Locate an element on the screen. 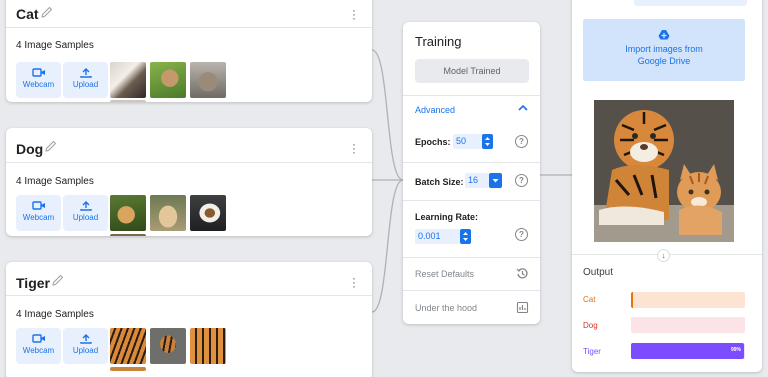  google-drive-label: Import images from Google Drive is located at coordinates (664, 55).